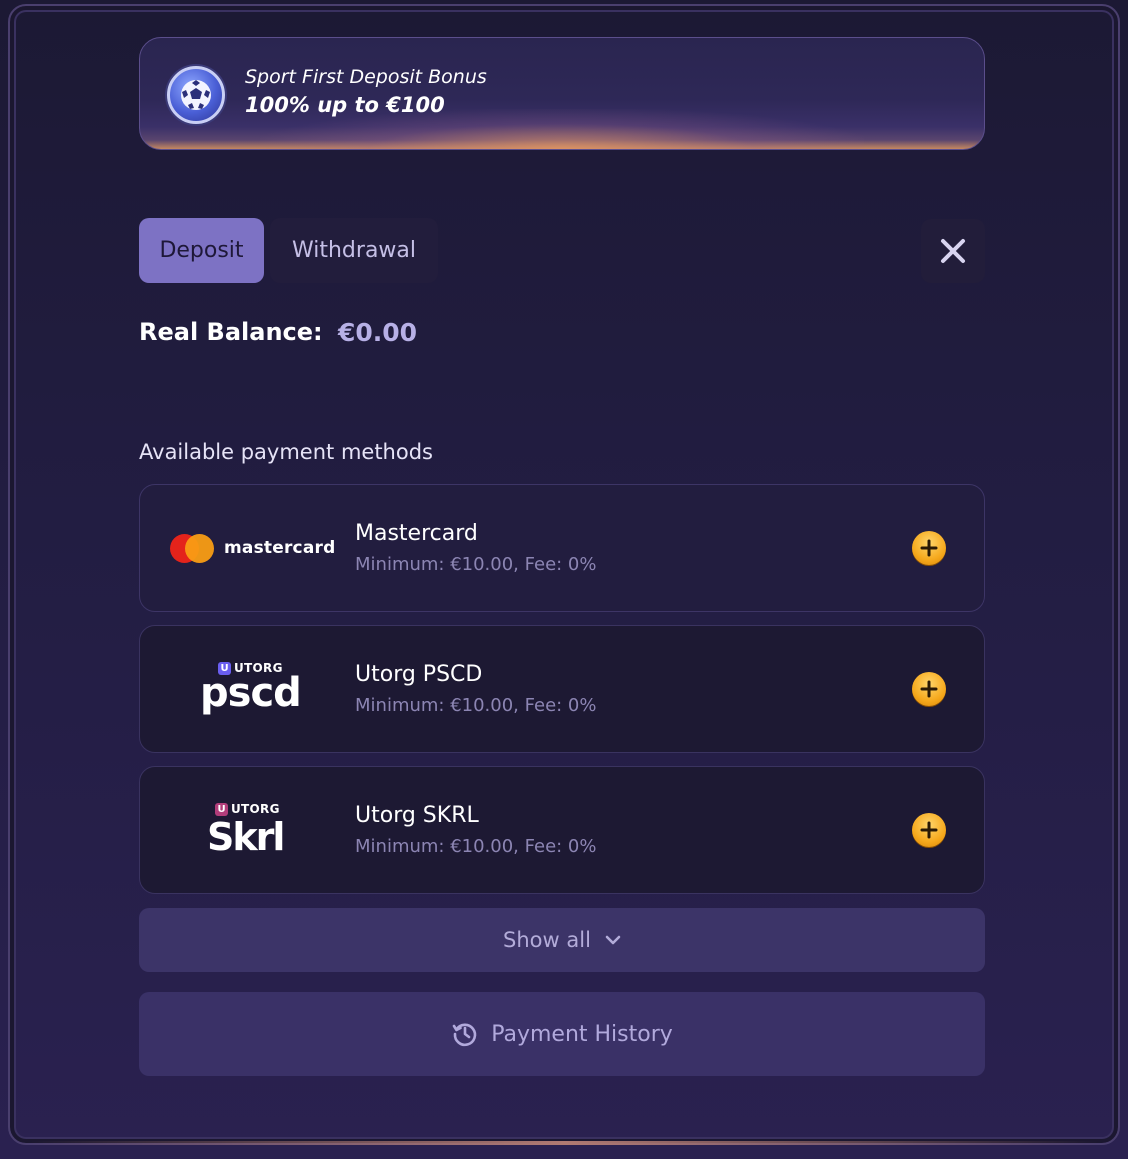  What do you see at coordinates (582, 1034) in the screenshot?
I see `payment-history-label: Payment History` at bounding box center [582, 1034].